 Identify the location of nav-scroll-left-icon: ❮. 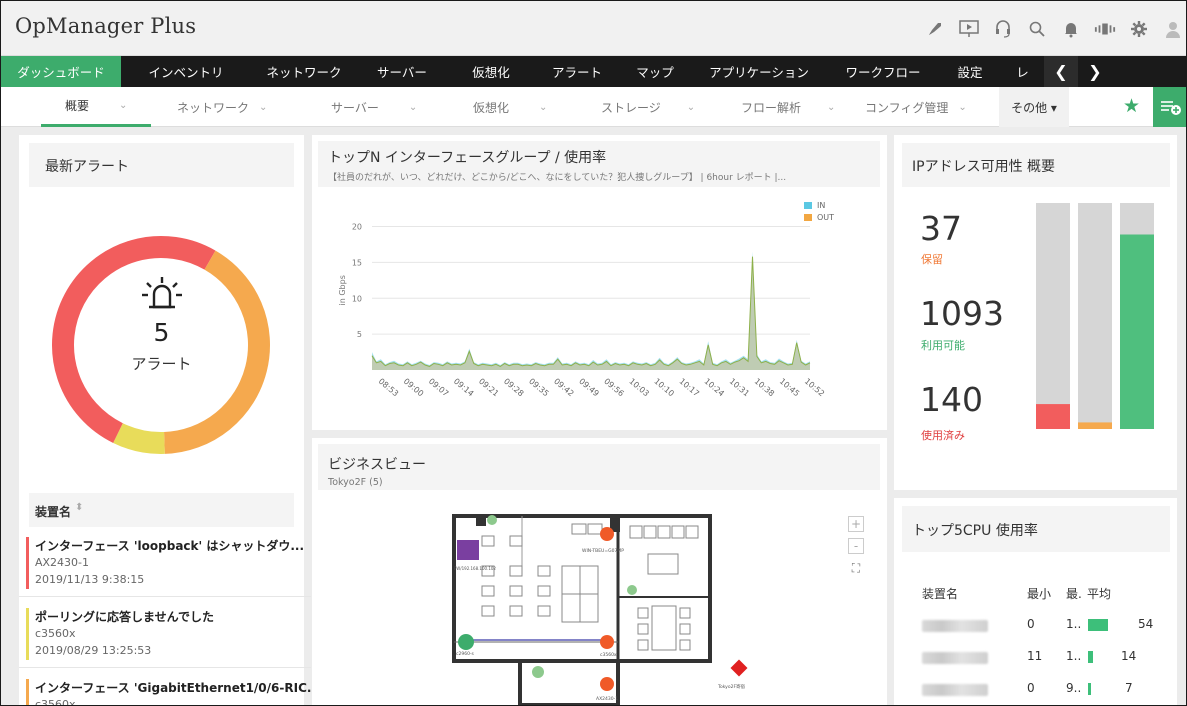
(1061, 71).